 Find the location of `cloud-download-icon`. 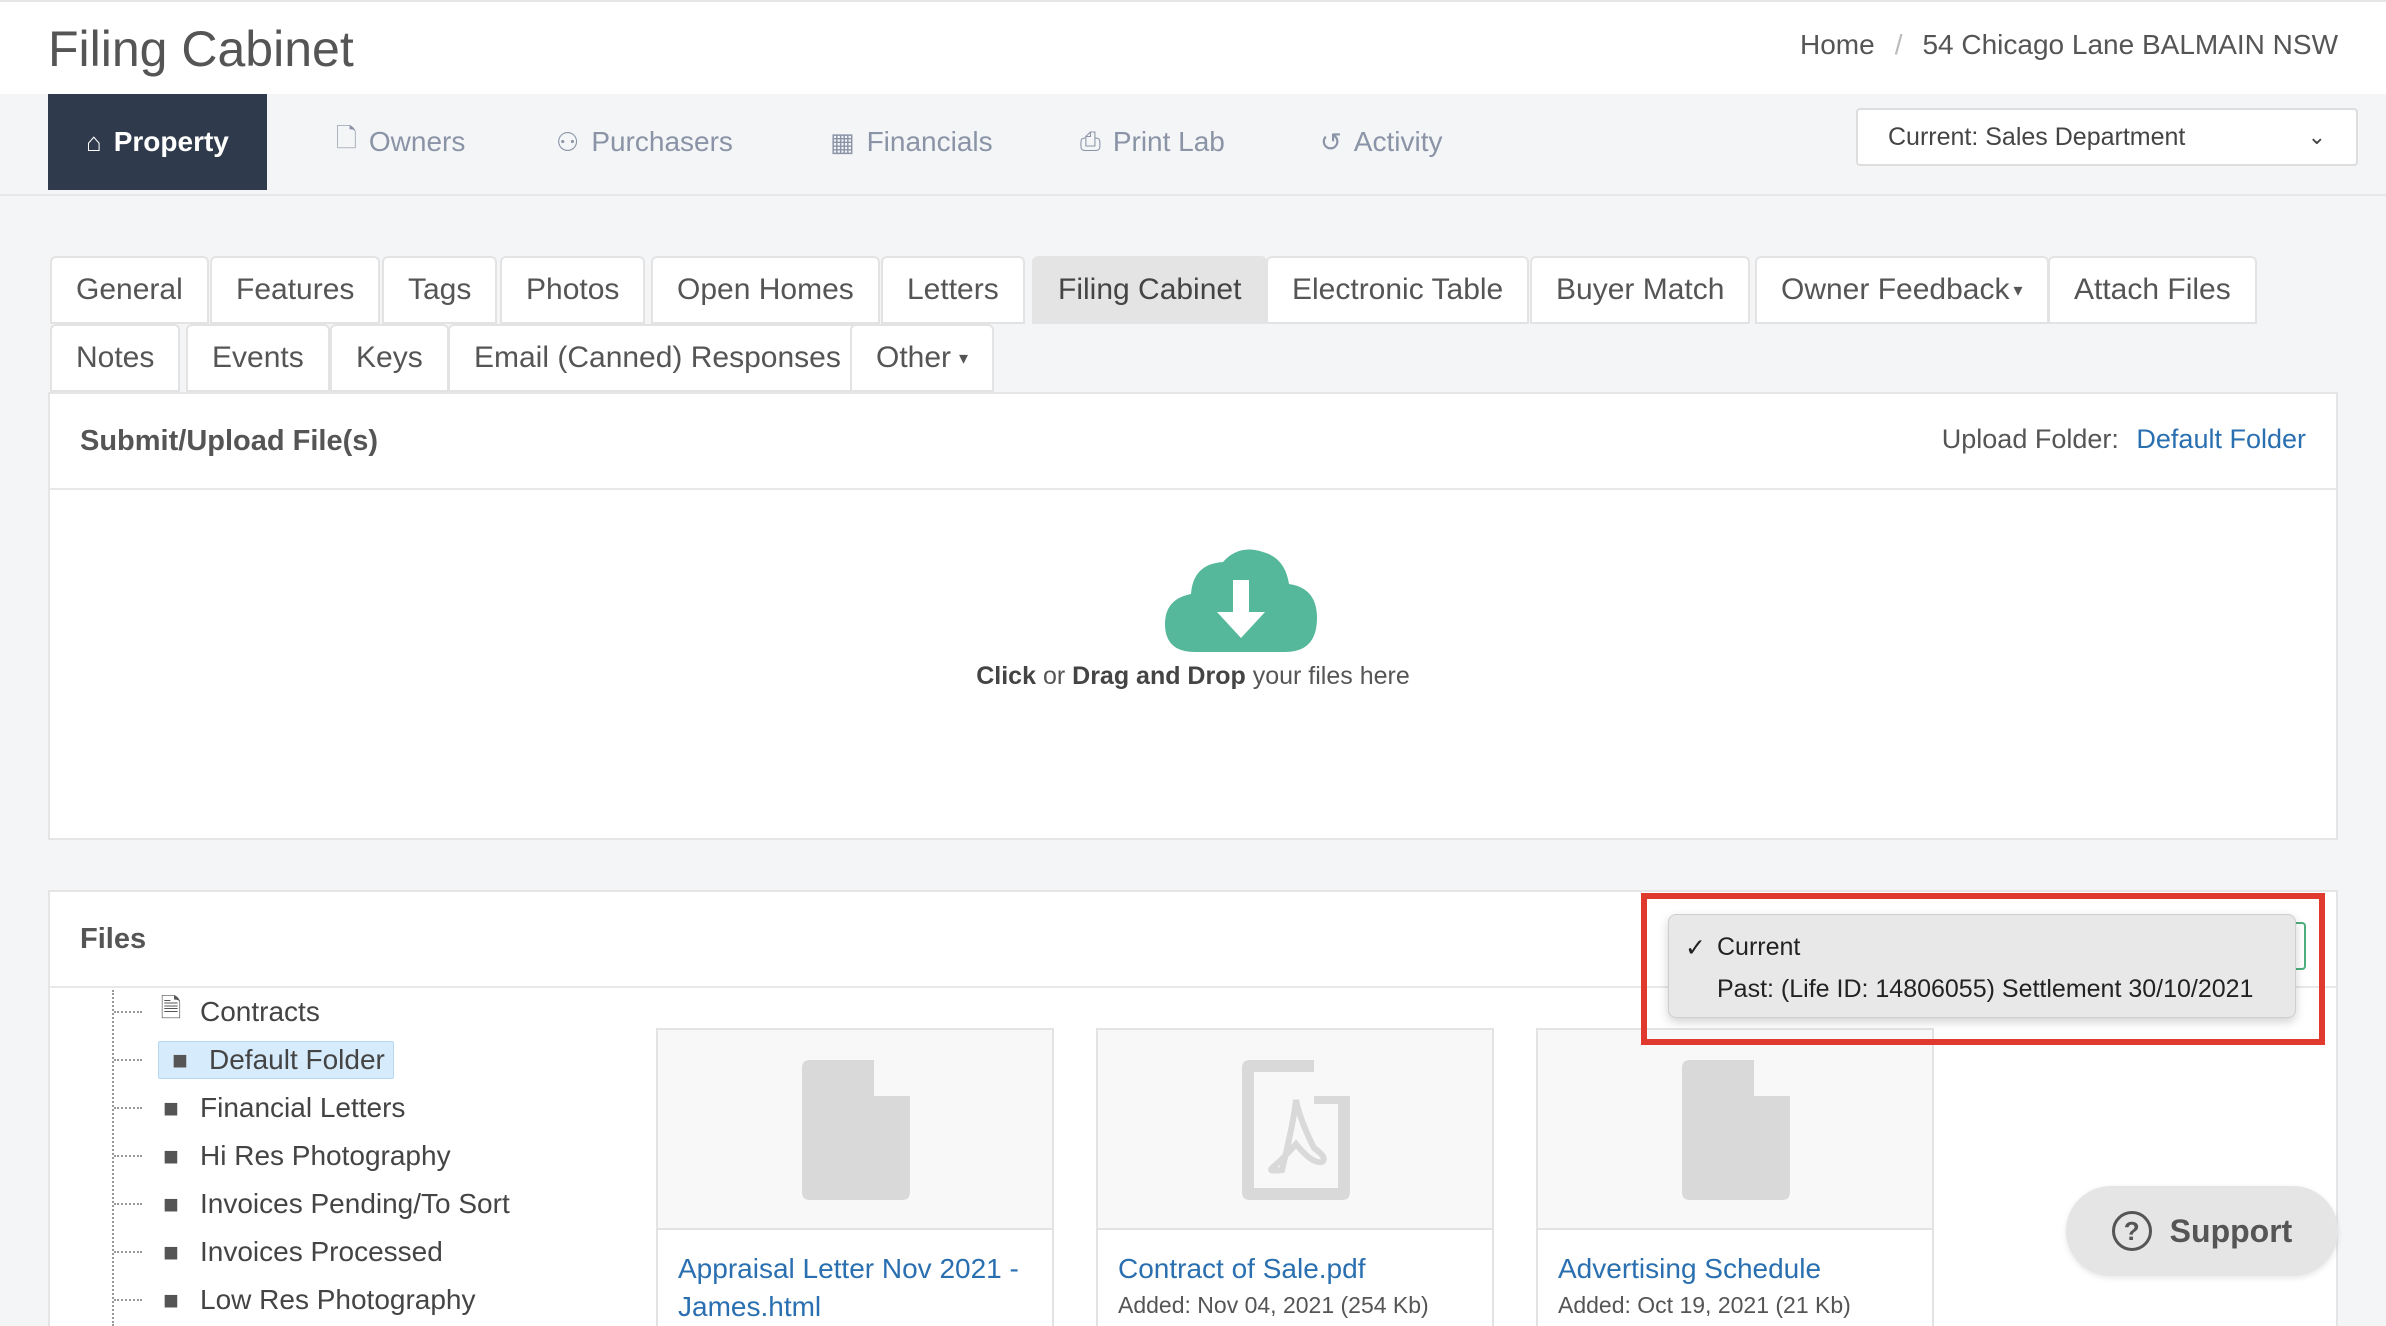

cloud-download-icon is located at coordinates (1241, 600).